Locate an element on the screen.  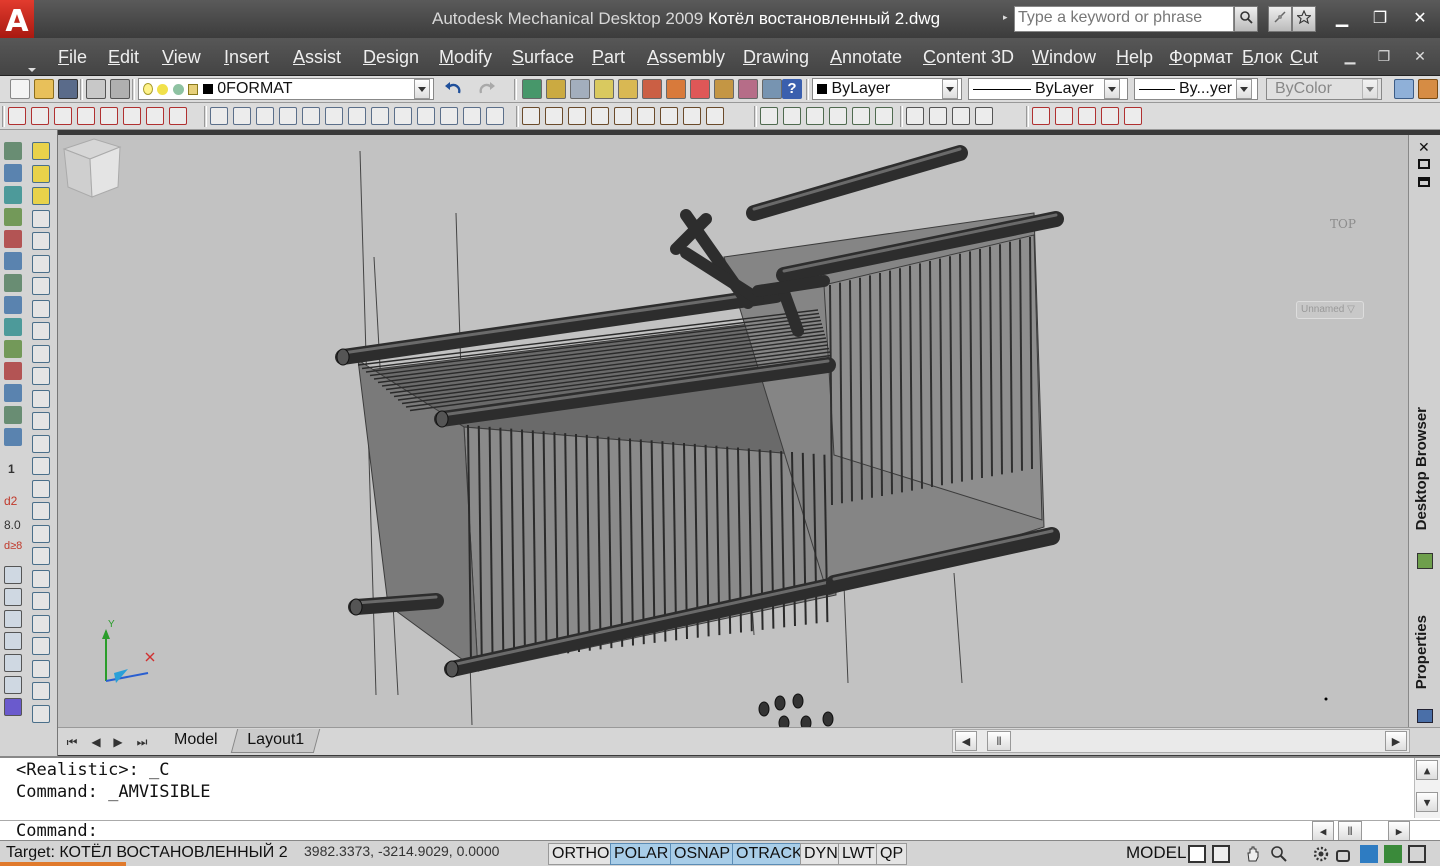
design-tool-8-icon is located at coordinates (178, 116).